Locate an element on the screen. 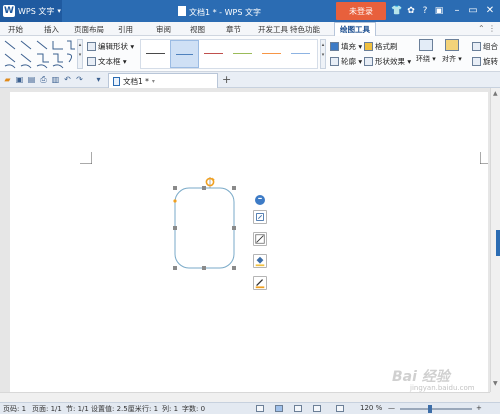 The height and width of the screenshot is (414, 500). baidu-watermark: Bai 经验 is located at coordinates (421, 377).